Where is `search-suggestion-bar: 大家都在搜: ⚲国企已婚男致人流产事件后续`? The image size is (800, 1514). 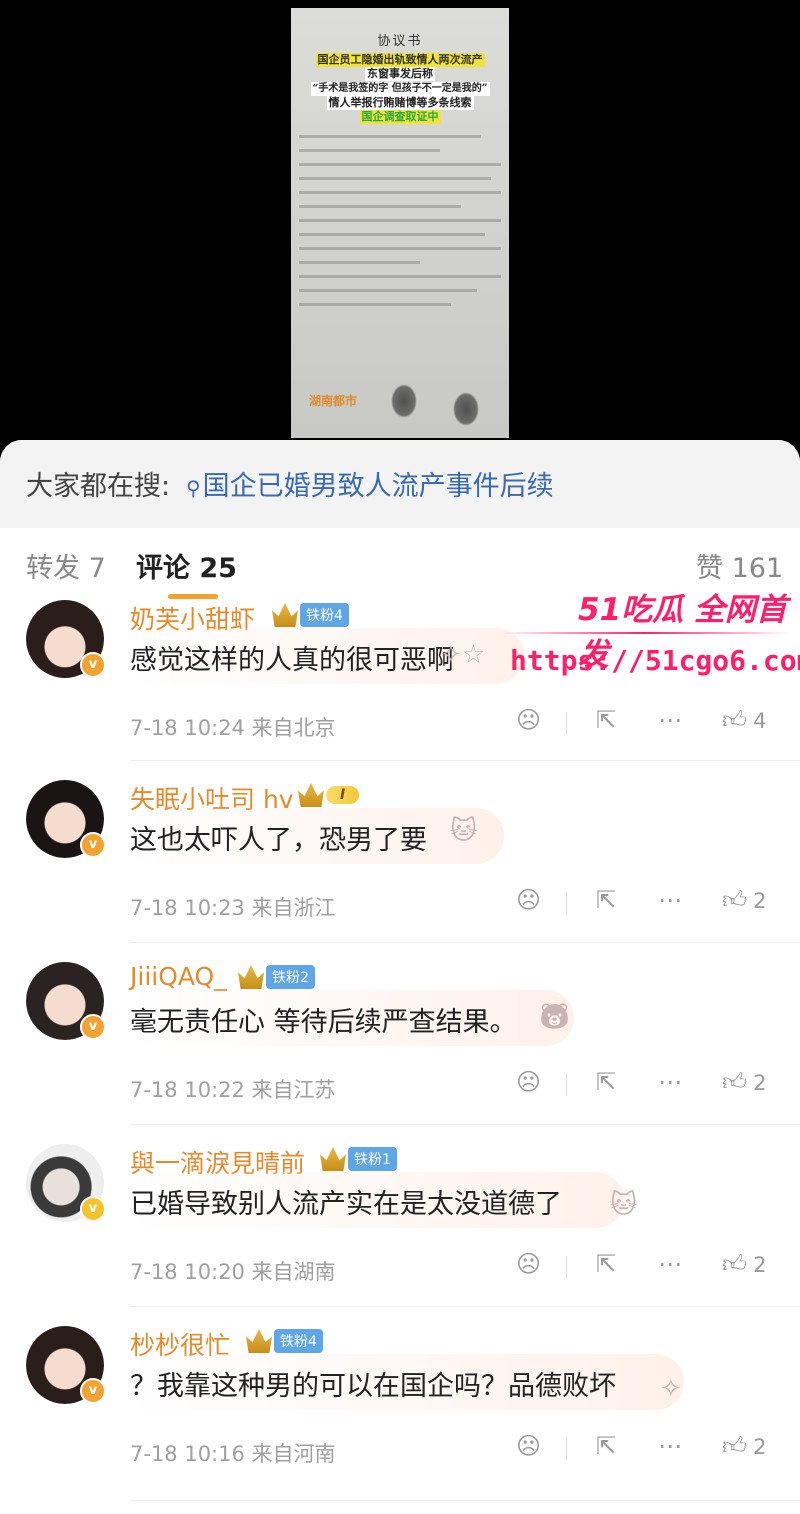
search-suggestion-bar: 大家都在搜: ⚲国企已婚男致人流产事件后续 is located at coordinates (400, 484).